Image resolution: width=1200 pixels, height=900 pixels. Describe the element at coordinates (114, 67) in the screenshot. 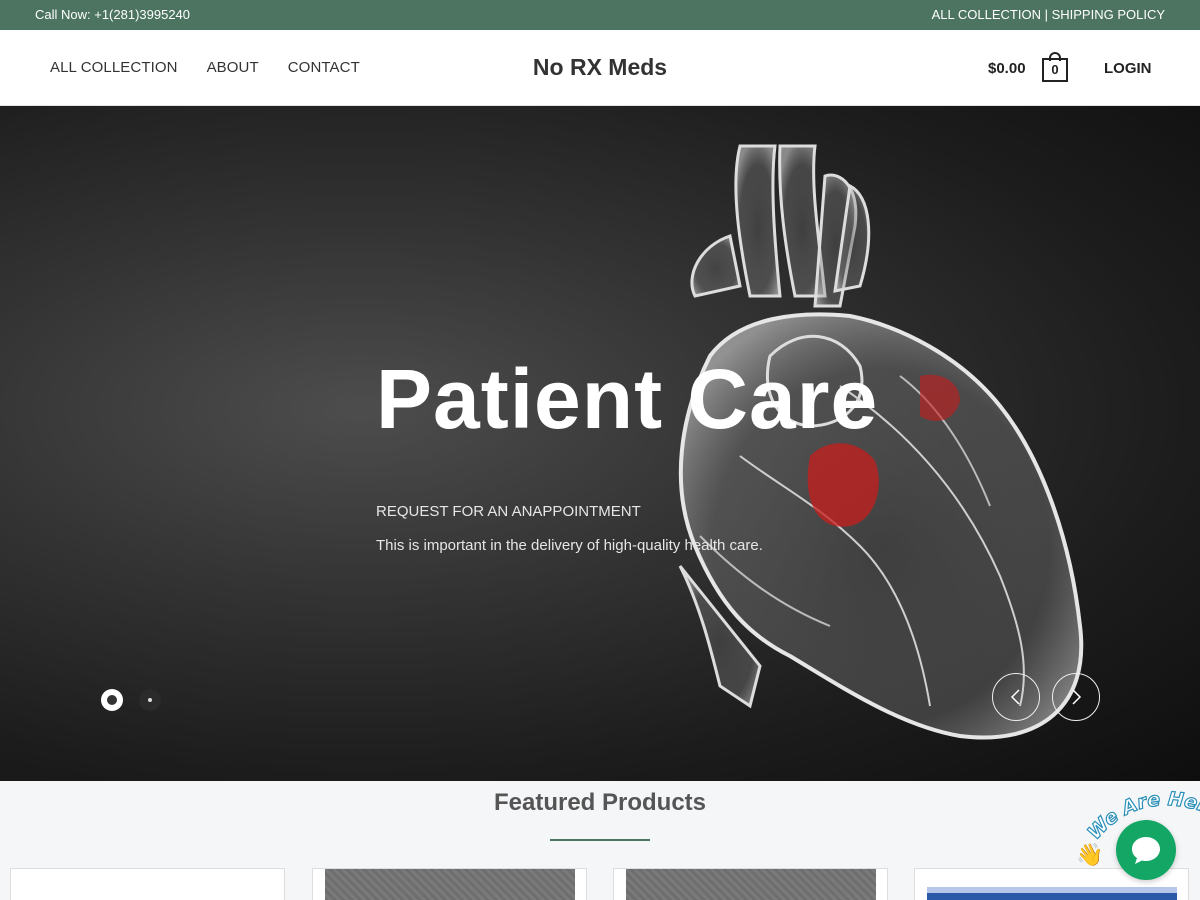

I see `nav-all-collection: ALL COLLECTION` at that location.